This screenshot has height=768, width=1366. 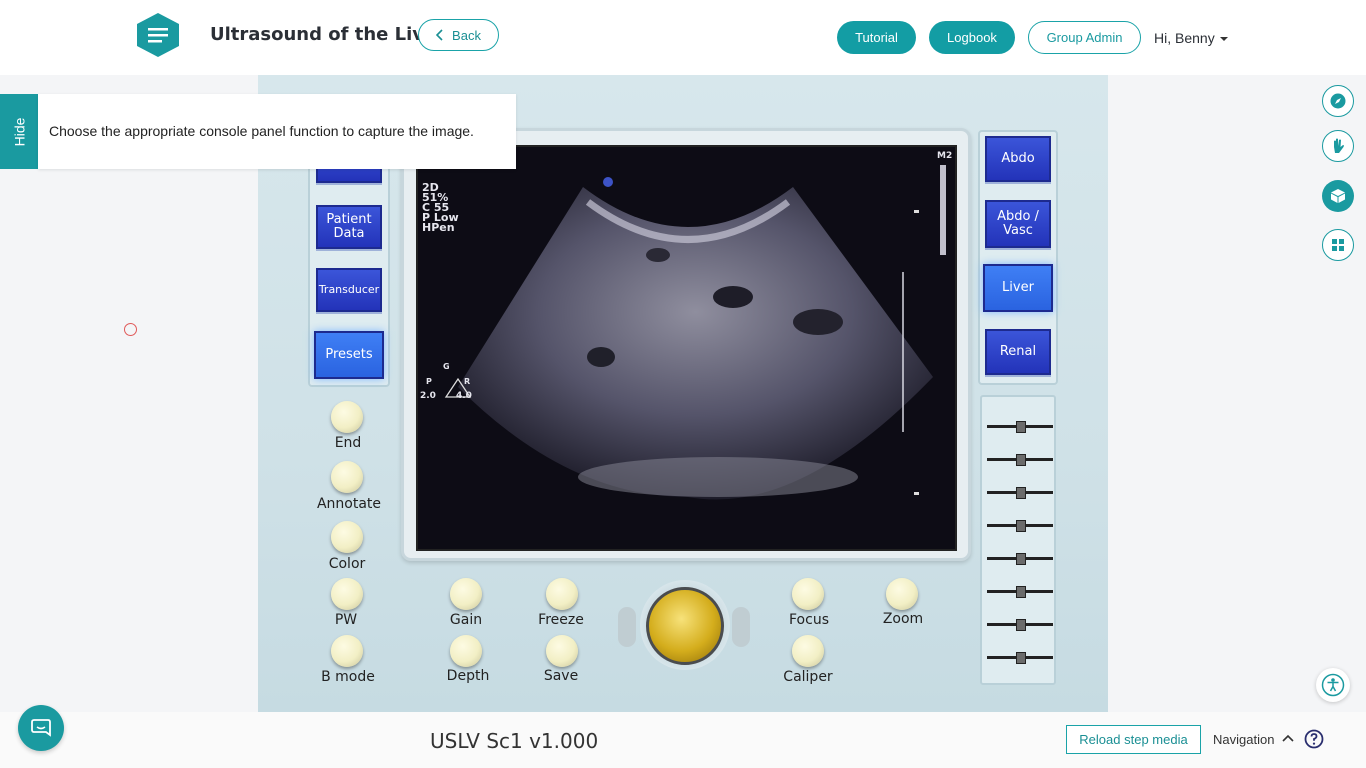 I want to click on hand-tool-button, so click(x=1338, y=146).